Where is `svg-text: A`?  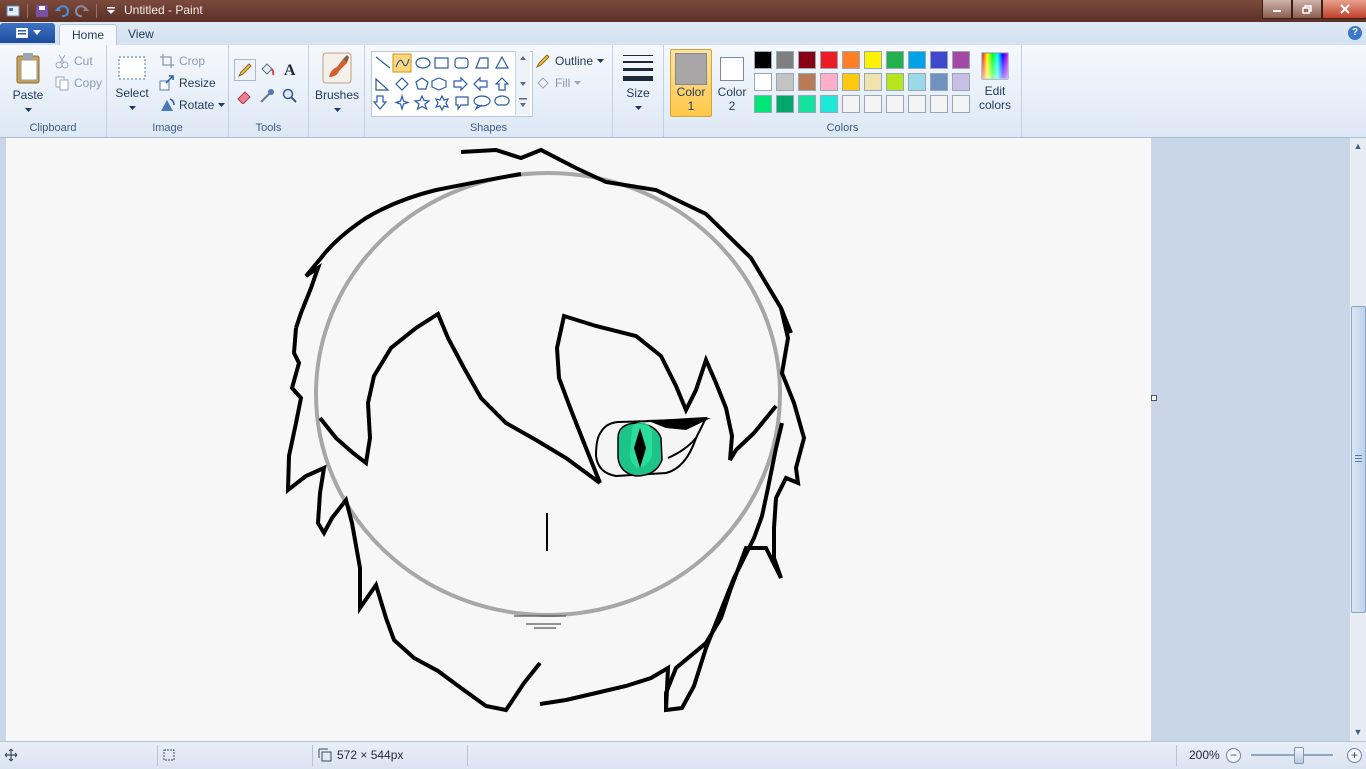
svg-text: A is located at coordinates (290, 69).